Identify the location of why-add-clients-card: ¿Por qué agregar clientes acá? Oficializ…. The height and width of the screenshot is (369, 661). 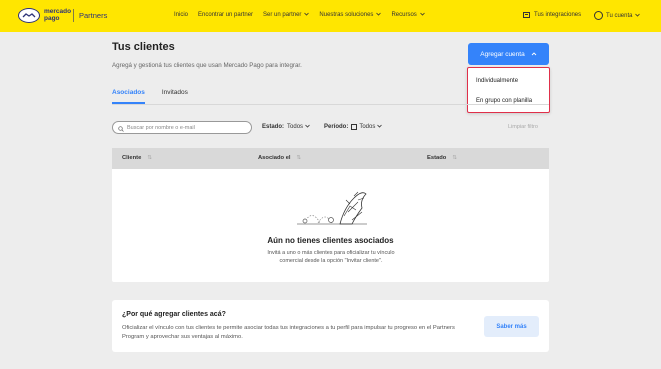
(330, 326).